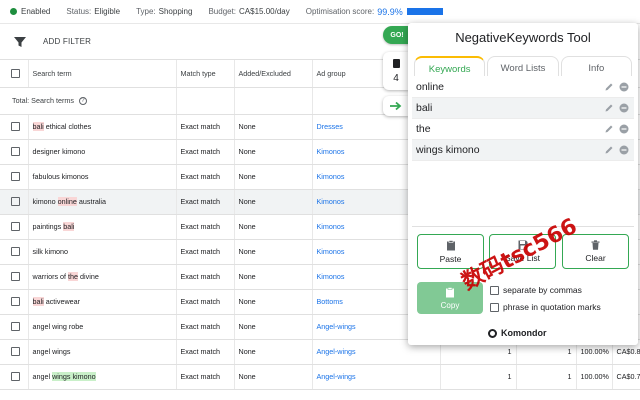 The height and width of the screenshot is (400, 640). Describe the element at coordinates (43, 100) in the screenshot. I see `total-label: Total: Search terms` at that location.